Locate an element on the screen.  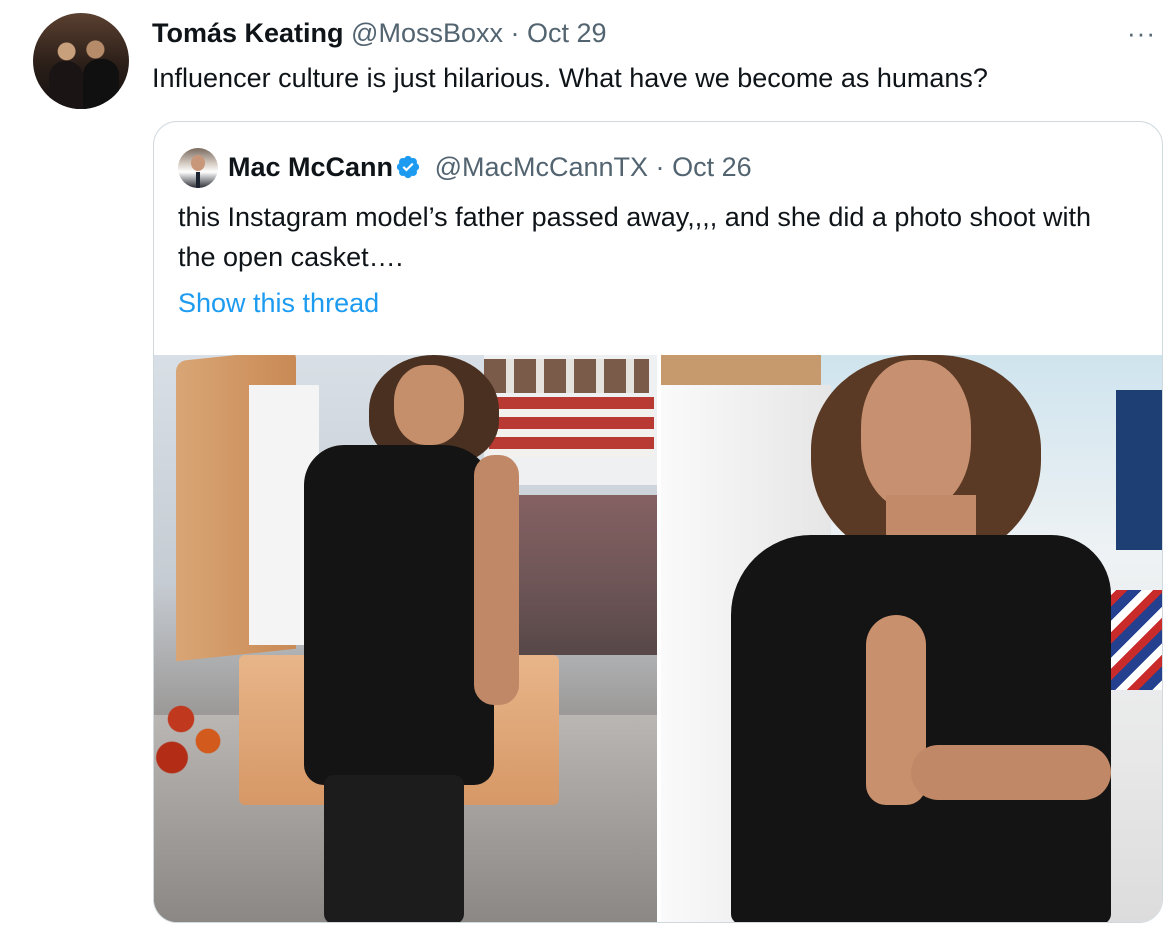
model-arm is located at coordinates (496, 580).